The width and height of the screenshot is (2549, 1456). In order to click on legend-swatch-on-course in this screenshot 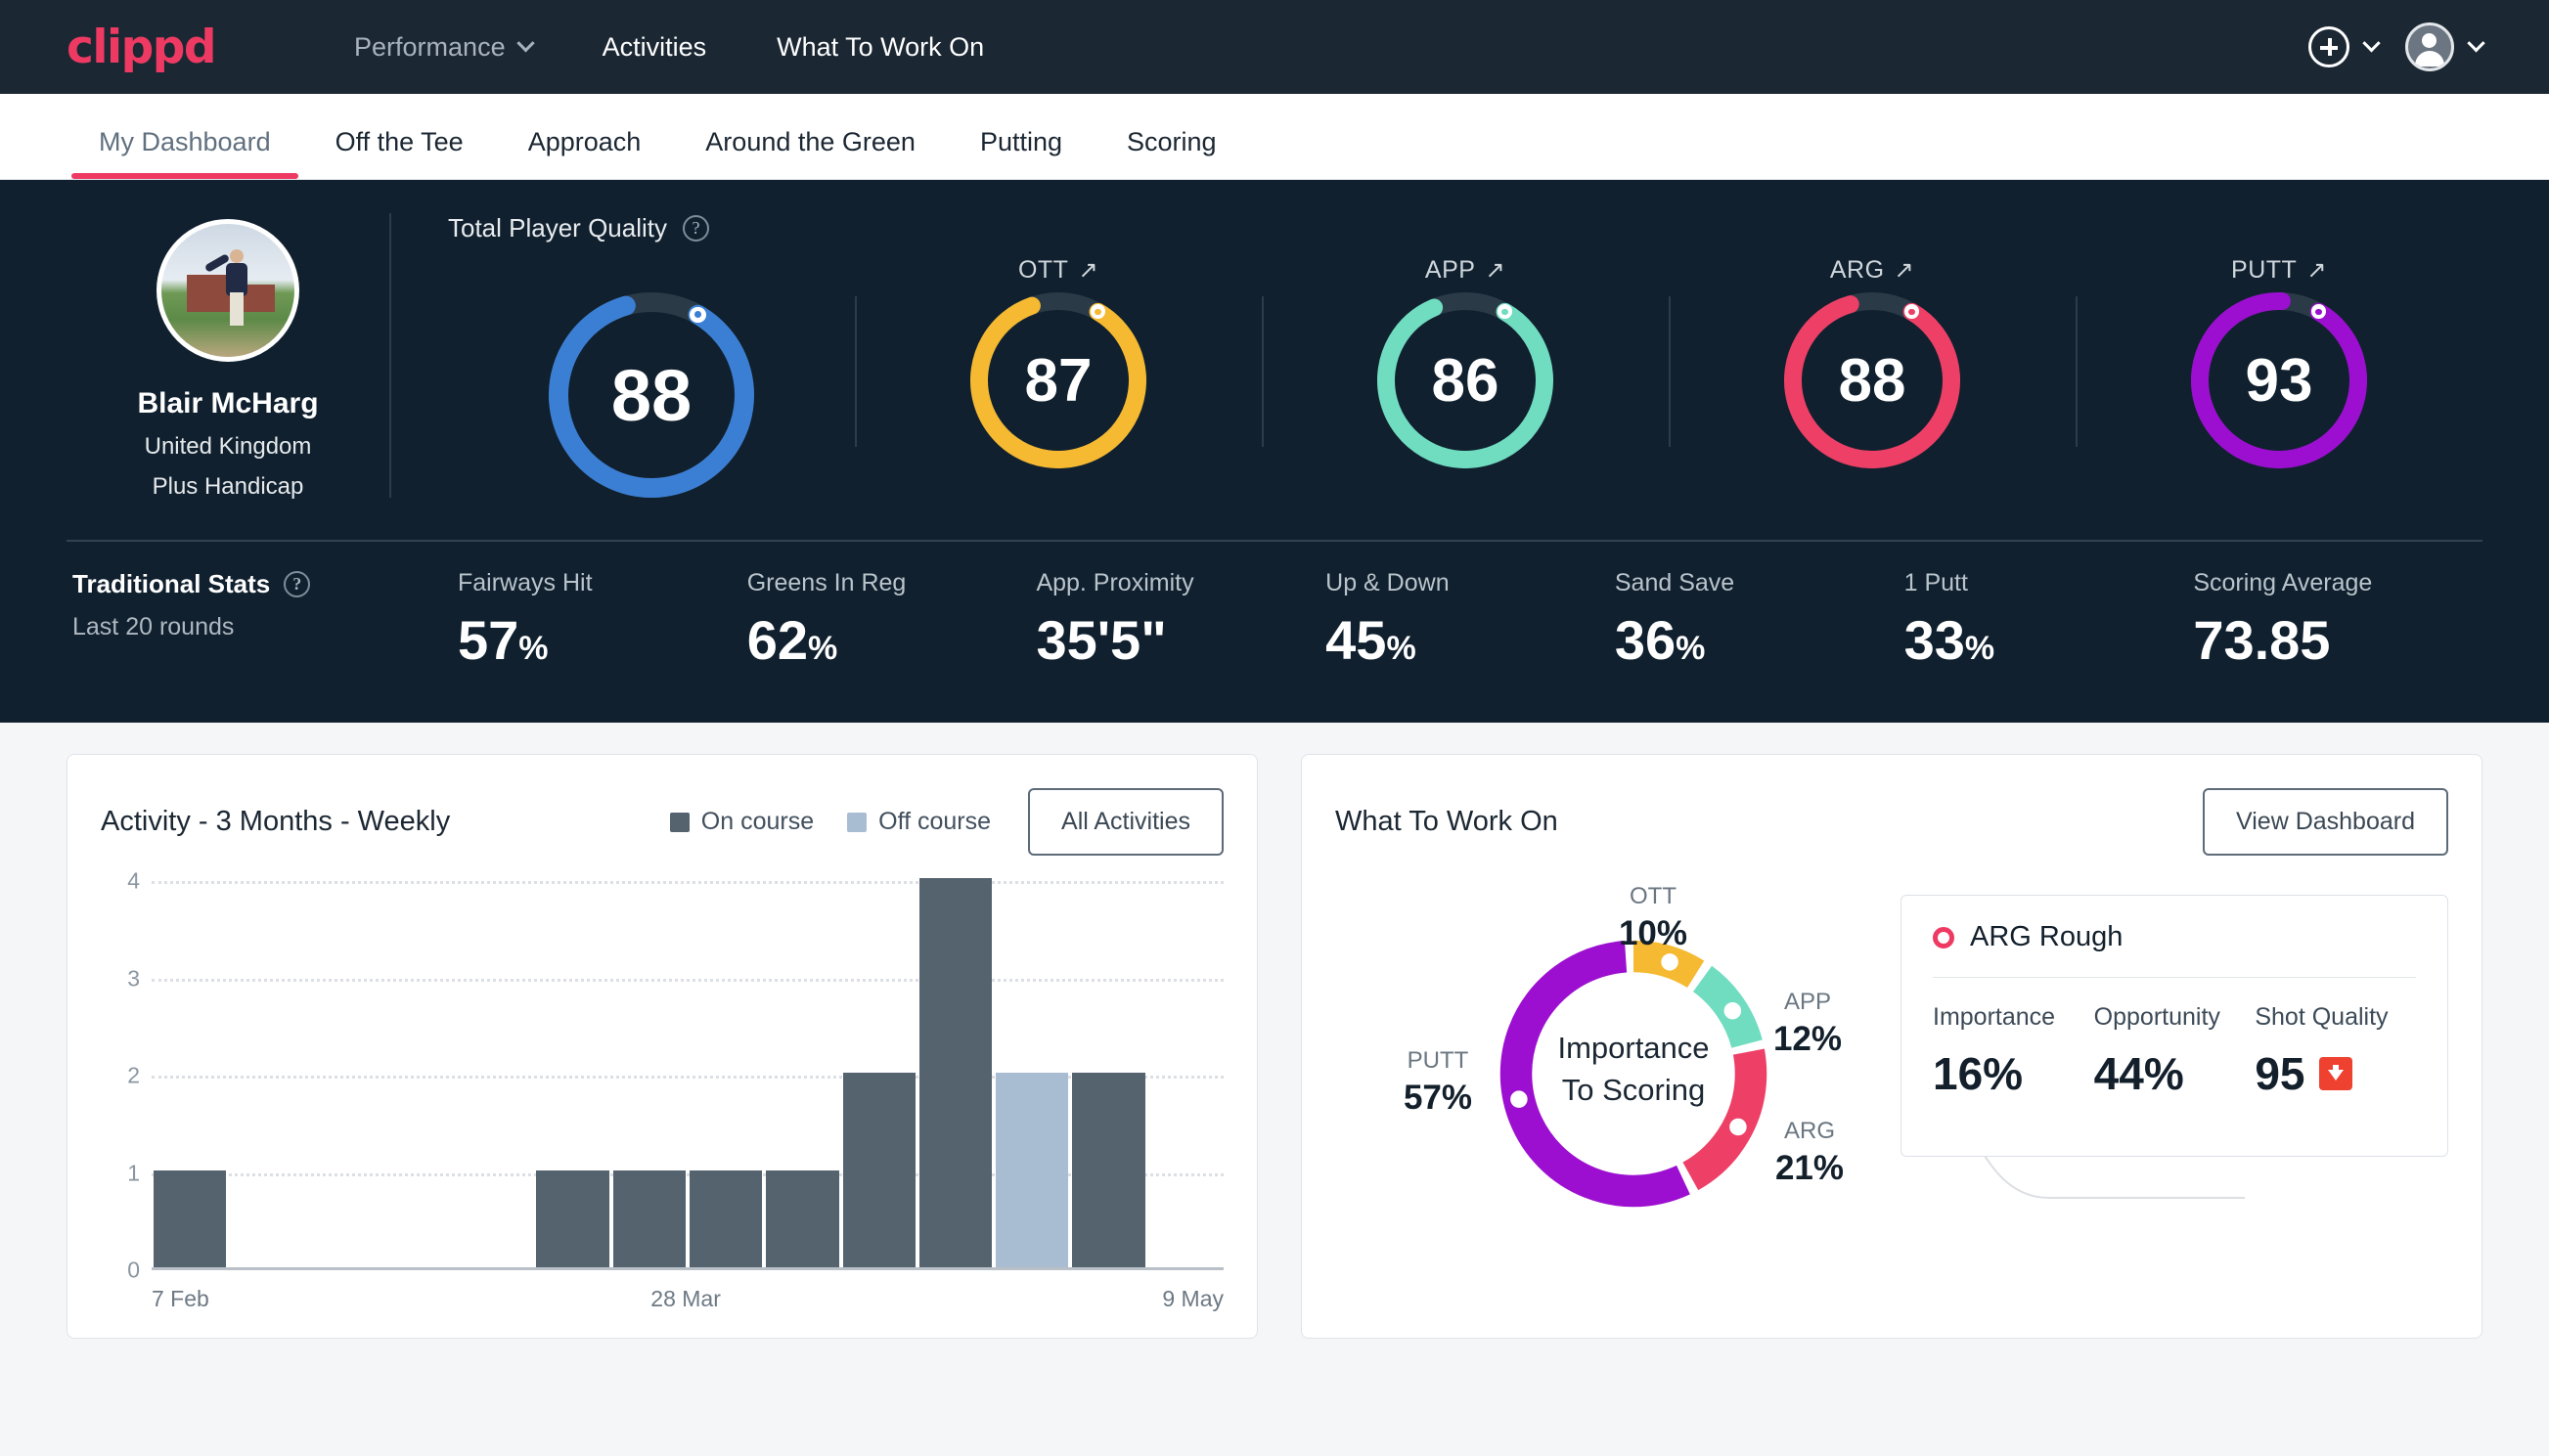, I will do `click(680, 822)`.